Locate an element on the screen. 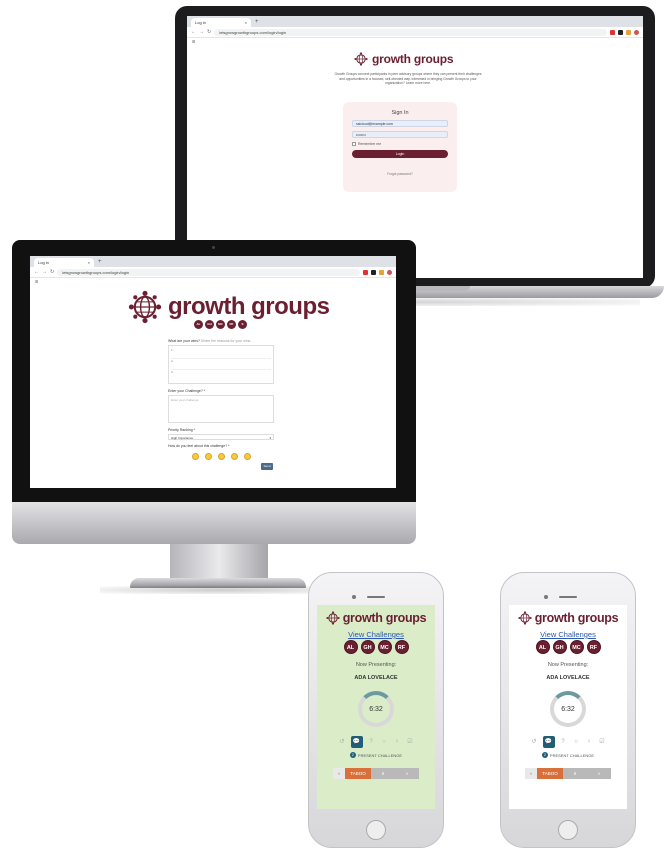 This screenshot has height=848, width=664. wins-hint: Share the reasons for your wins. is located at coordinates (226, 341).